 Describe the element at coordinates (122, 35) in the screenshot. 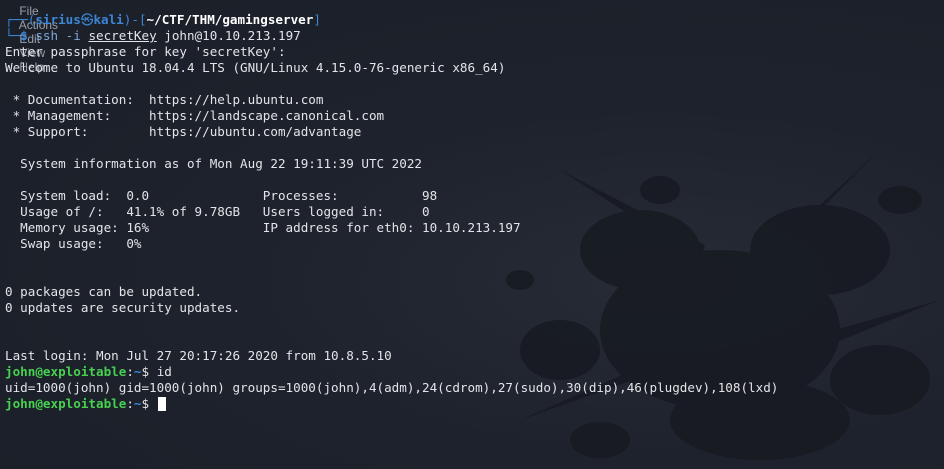

I see `command-keyfile: secretKey` at that location.